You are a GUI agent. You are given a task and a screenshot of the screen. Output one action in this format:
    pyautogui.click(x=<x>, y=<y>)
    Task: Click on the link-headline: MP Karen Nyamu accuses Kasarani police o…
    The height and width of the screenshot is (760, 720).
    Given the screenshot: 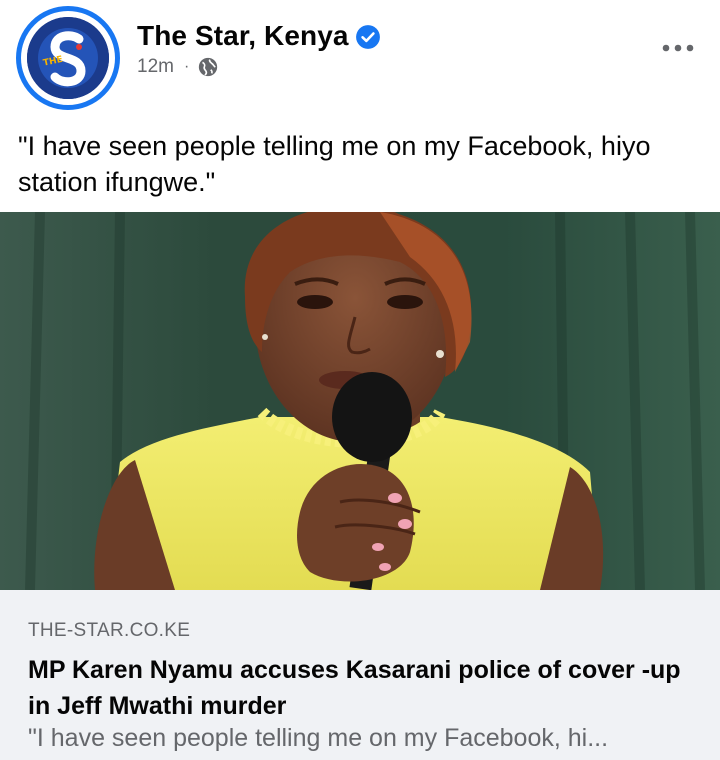 What is the action you would take?
    pyautogui.click(x=368, y=688)
    